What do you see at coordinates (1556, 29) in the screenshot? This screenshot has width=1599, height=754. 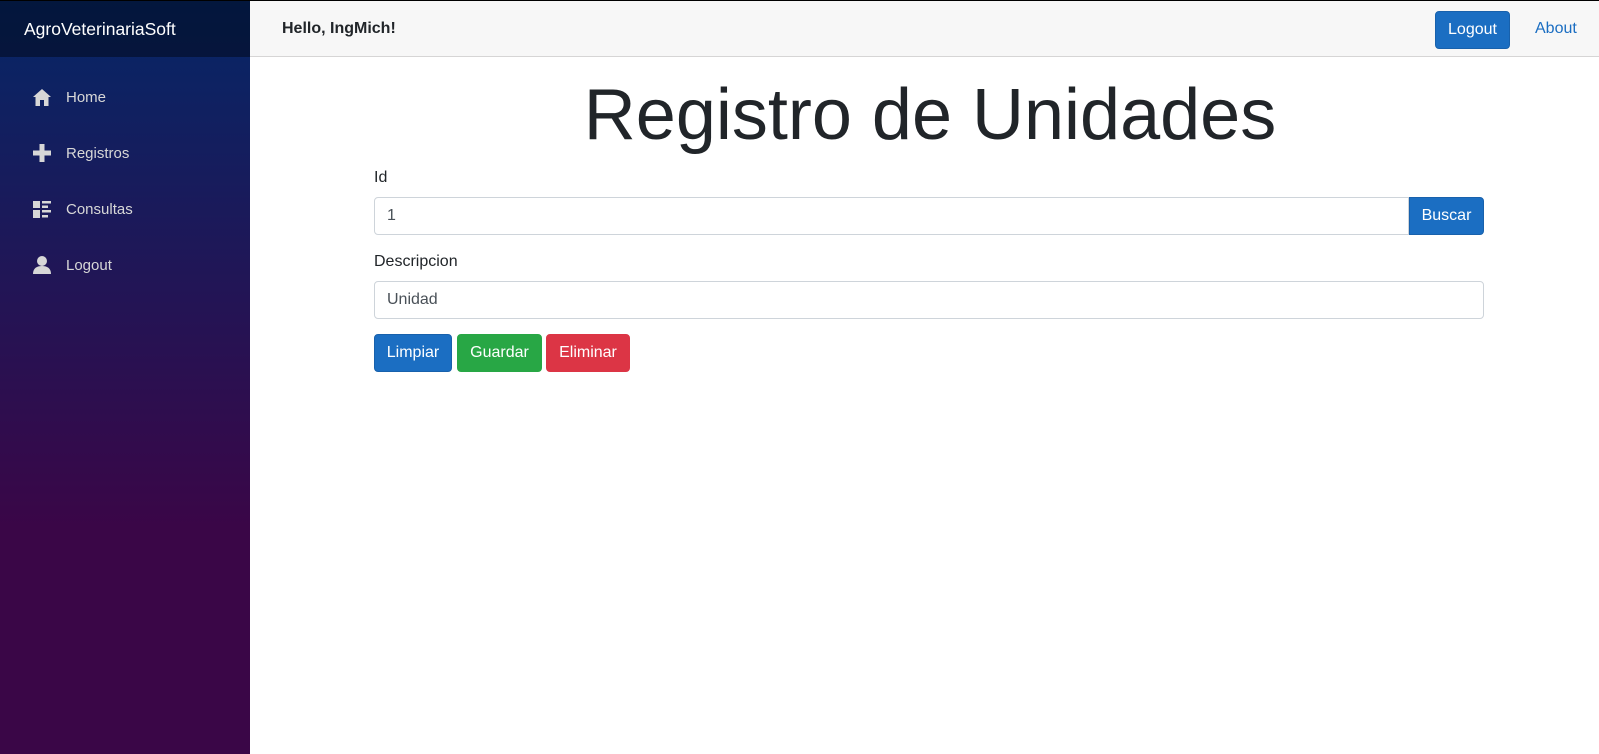 I see `about-link: About` at bounding box center [1556, 29].